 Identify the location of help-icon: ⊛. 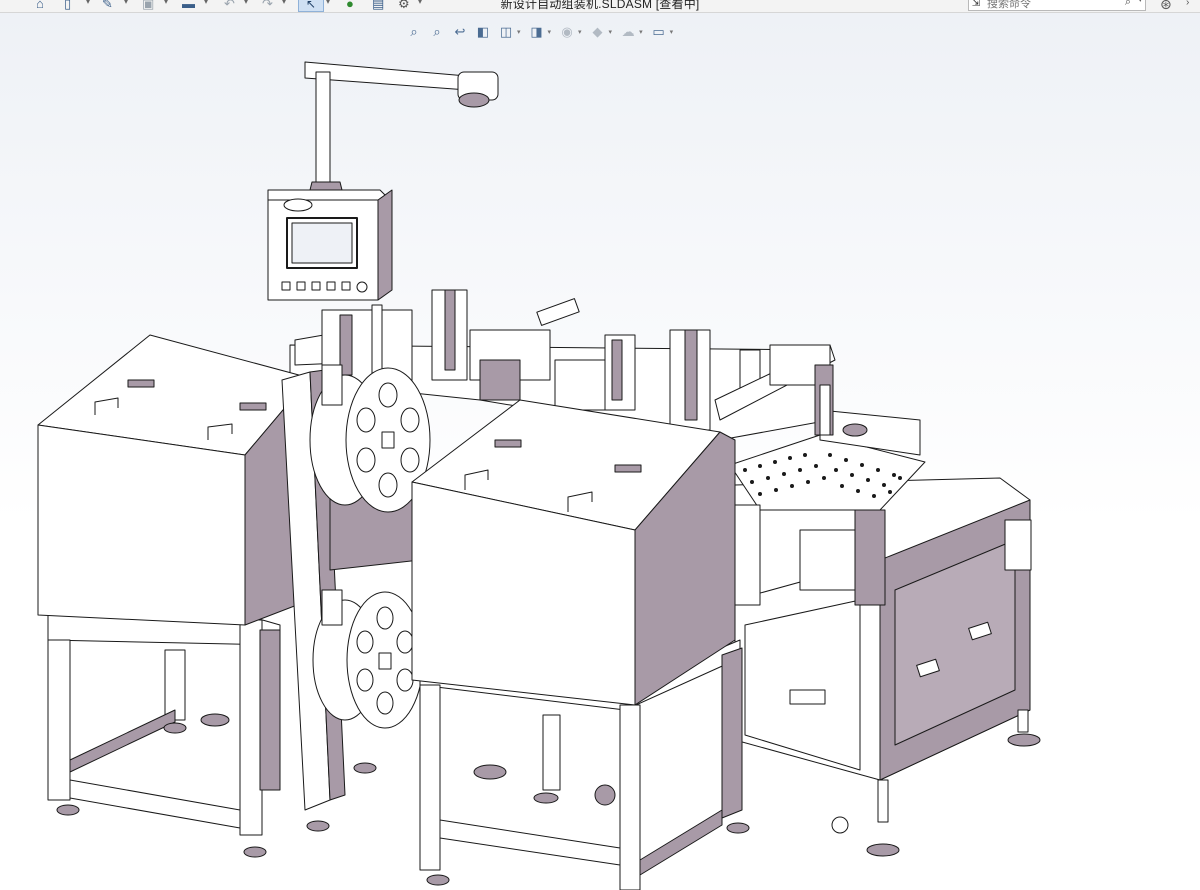
(1166, 6).